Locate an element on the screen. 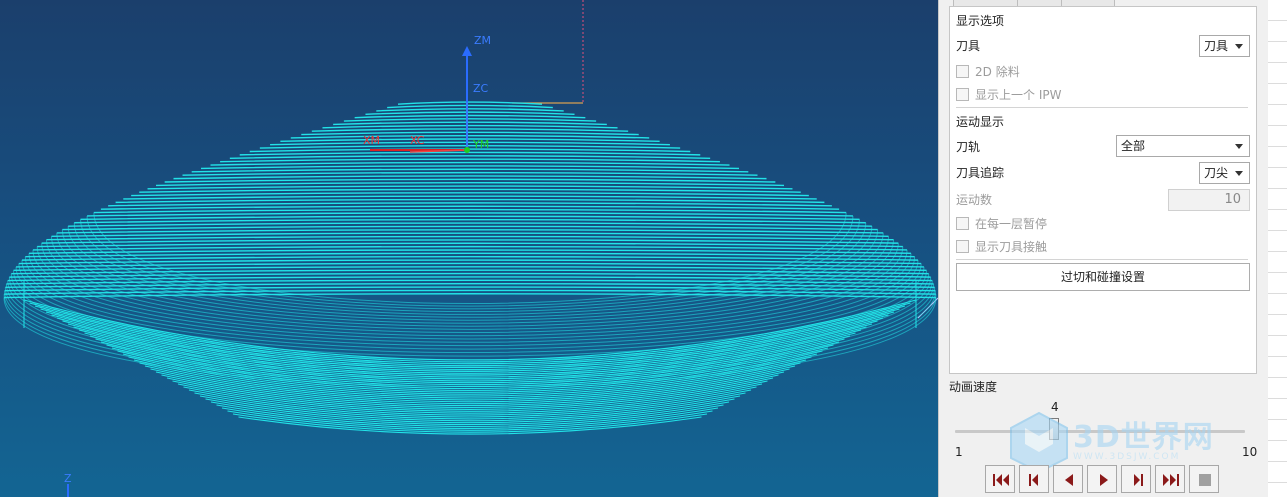 Image resolution: width=1287 pixels, height=497 pixels. stop-button is located at coordinates (1204, 479).